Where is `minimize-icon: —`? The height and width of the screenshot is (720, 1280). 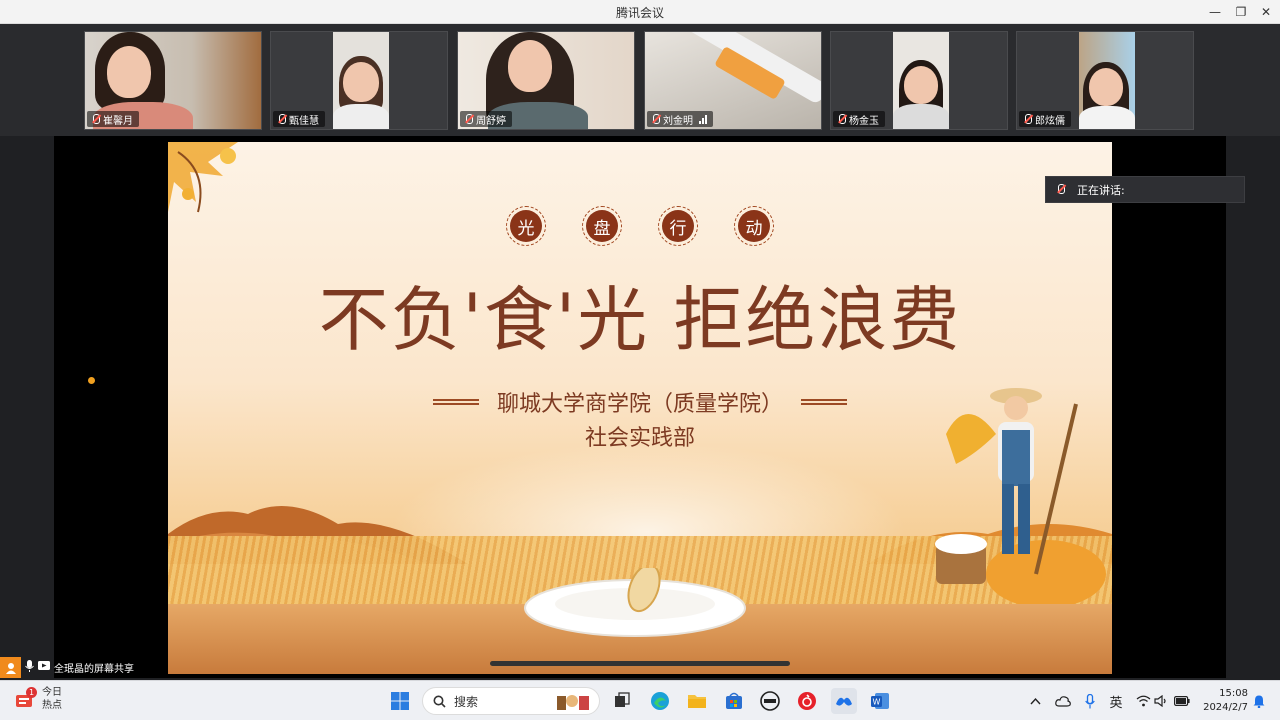
minimize-icon: — is located at coordinates (1215, 12).